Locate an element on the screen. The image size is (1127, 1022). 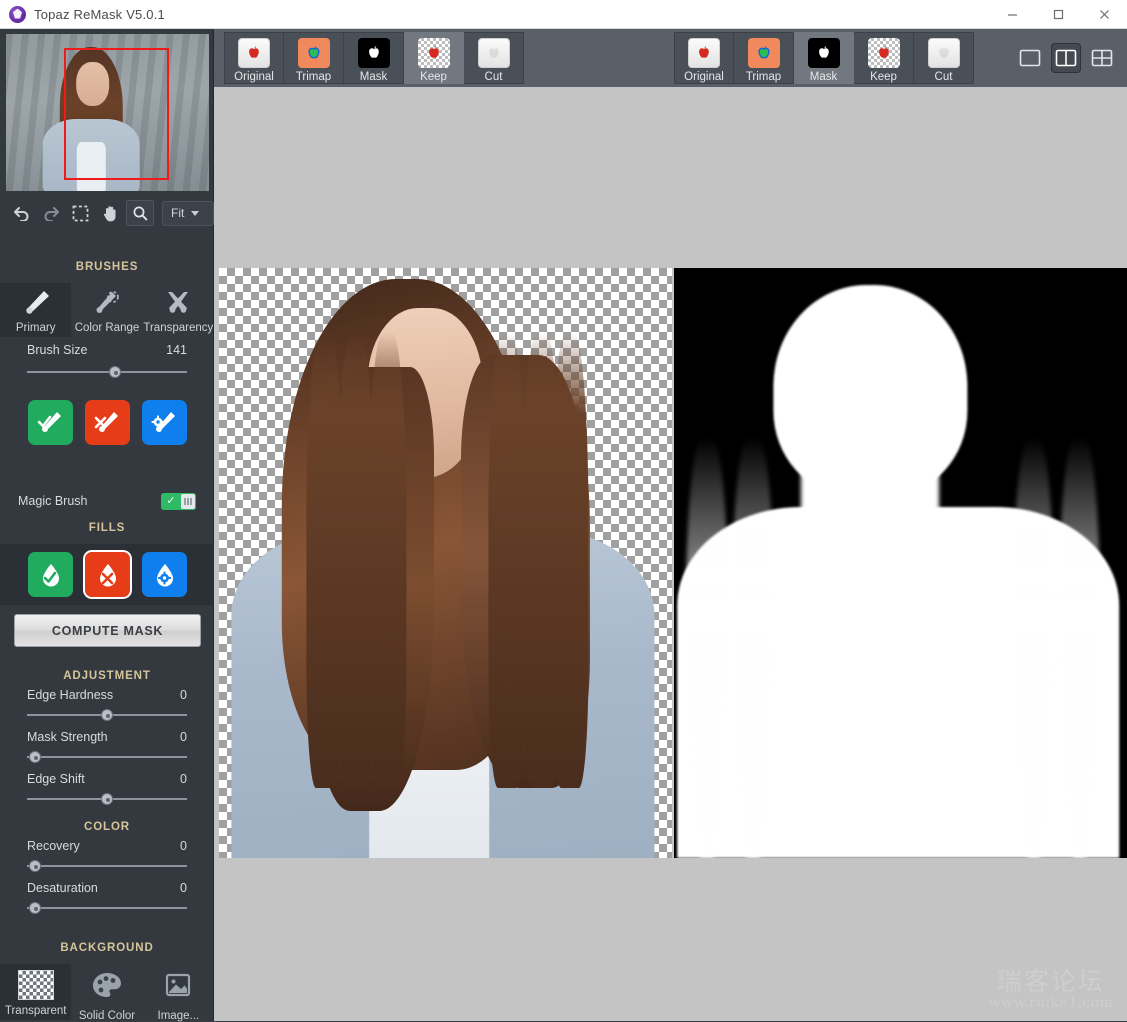
watermark-cn: 瑞客论坛 is located at coordinates (1050, 981).